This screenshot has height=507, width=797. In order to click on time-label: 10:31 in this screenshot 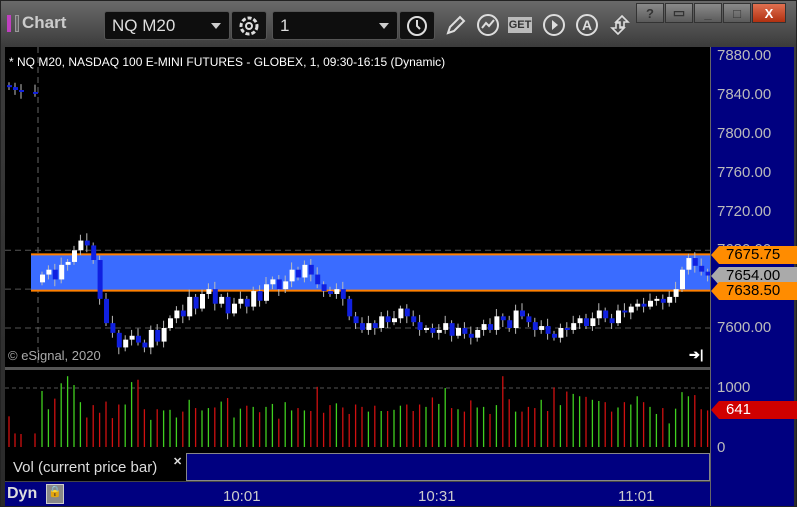, I will do `click(437, 496)`.